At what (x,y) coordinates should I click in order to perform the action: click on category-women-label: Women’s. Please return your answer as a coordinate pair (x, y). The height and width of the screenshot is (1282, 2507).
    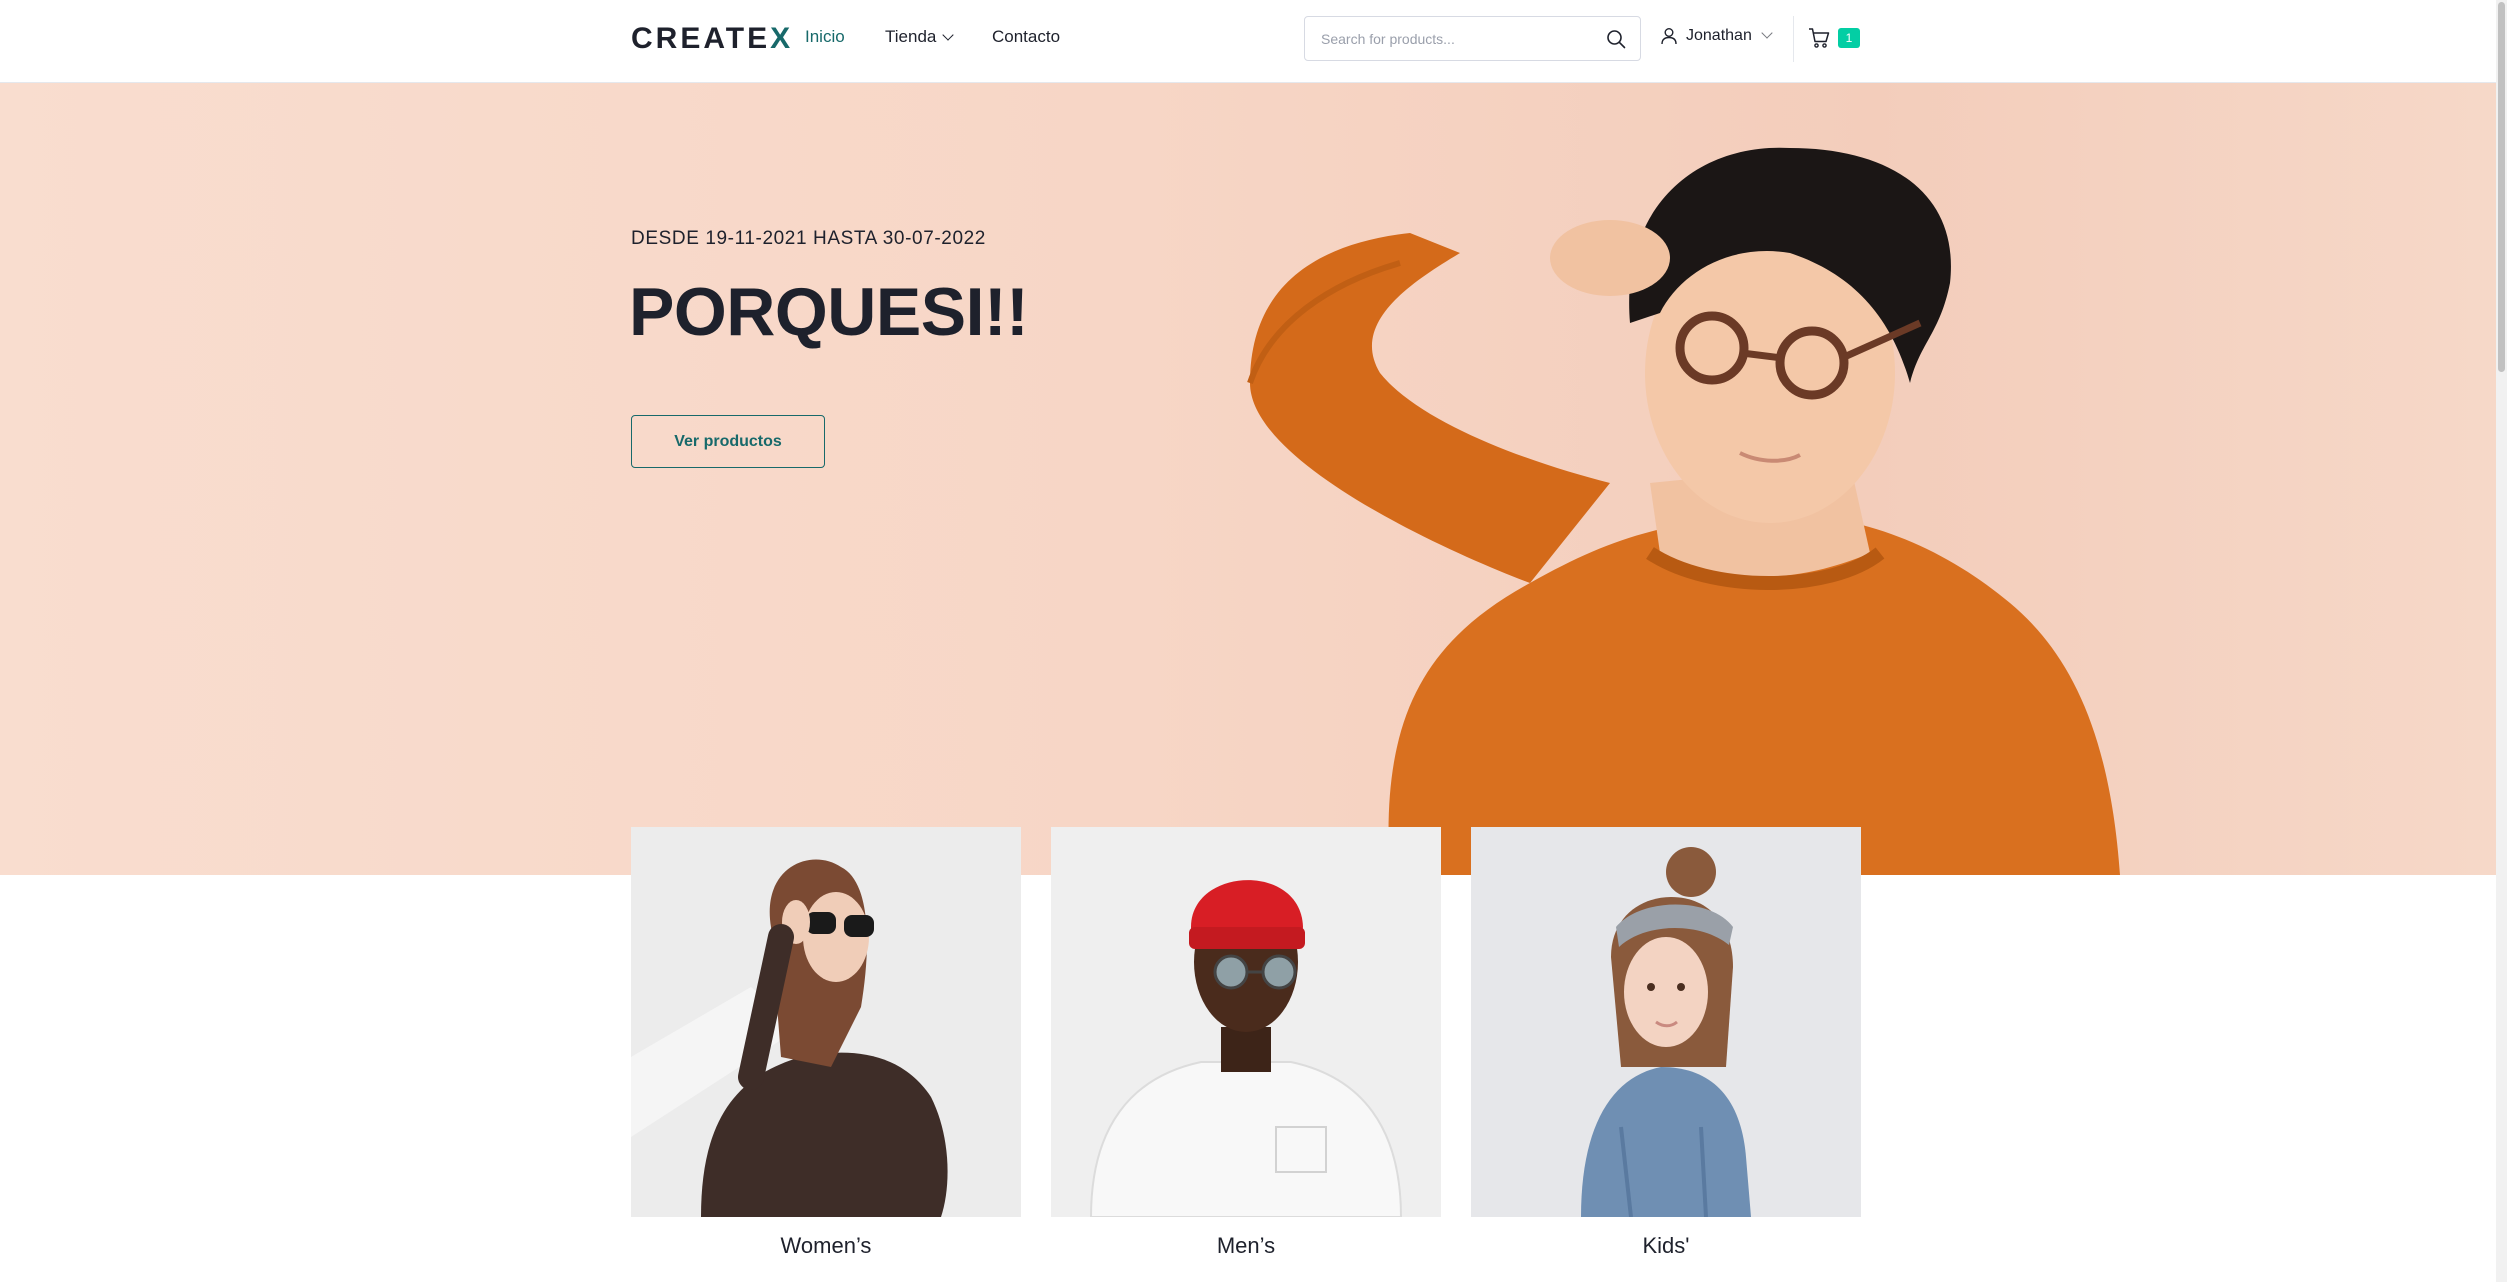
    Looking at the image, I should click on (826, 1246).